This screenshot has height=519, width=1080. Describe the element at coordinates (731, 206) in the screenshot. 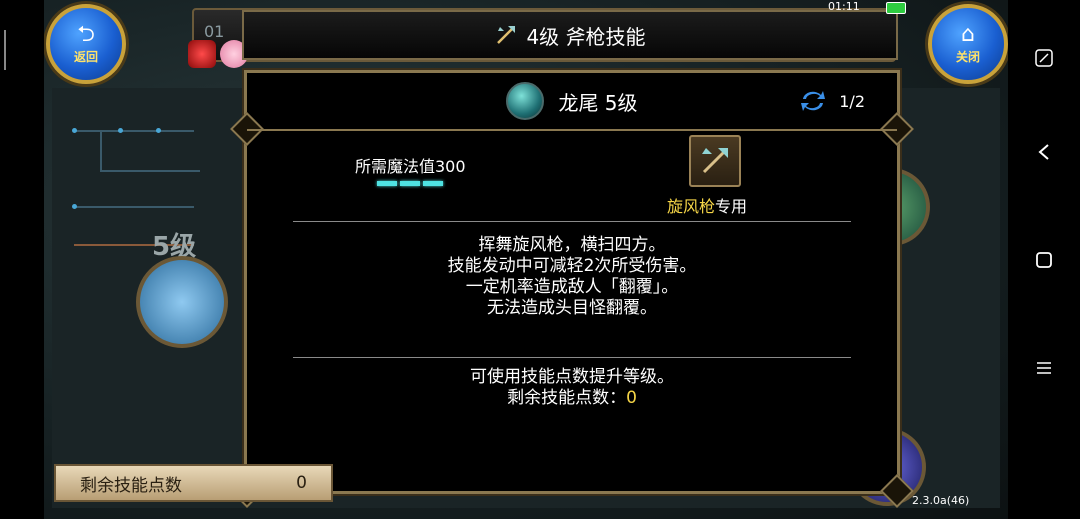

I see `weapon-suffix: 专用` at that location.